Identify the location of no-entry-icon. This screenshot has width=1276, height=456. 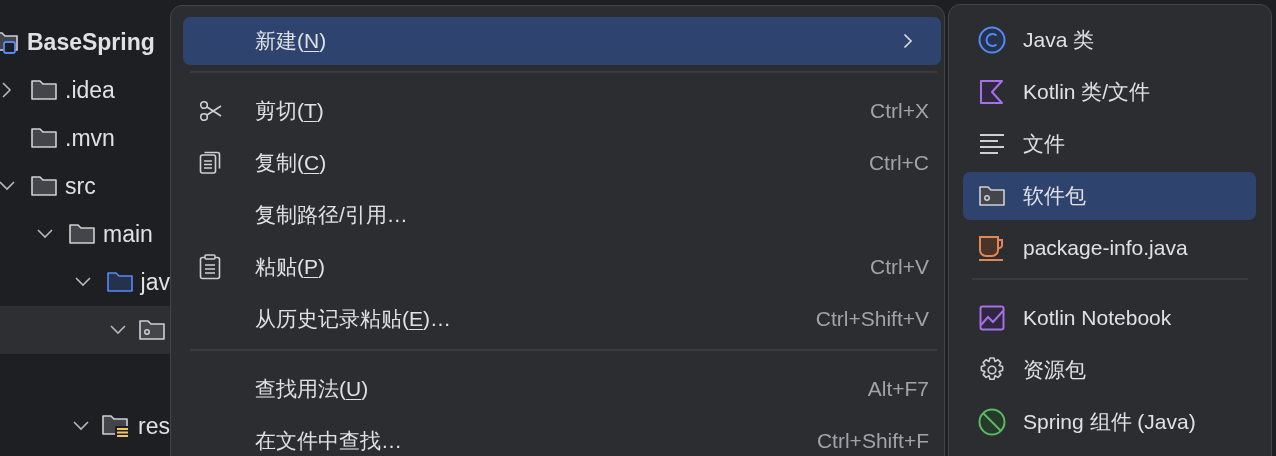
(992, 422).